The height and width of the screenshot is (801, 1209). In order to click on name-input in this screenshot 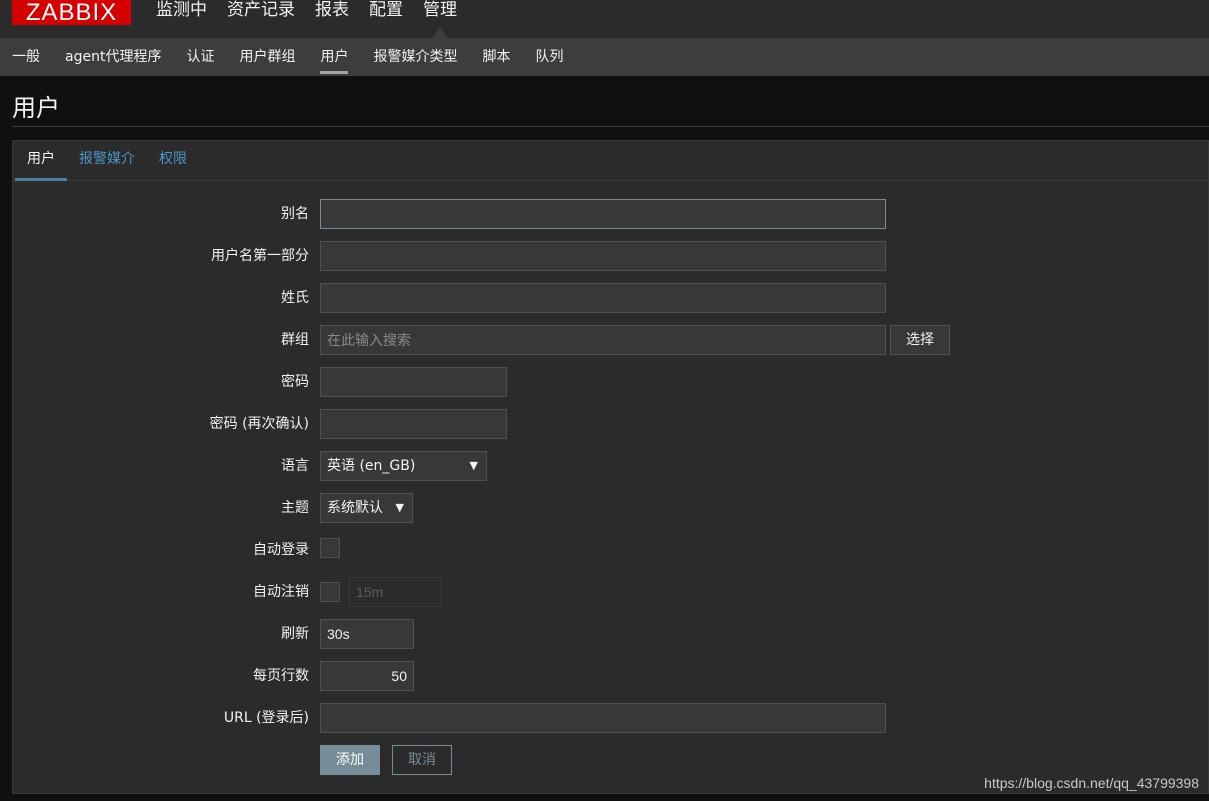, I will do `click(603, 256)`.